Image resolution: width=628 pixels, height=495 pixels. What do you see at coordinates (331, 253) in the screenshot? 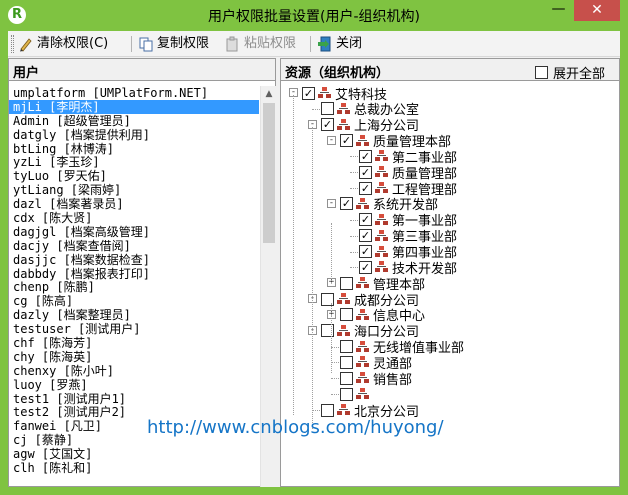
I see `tree-guide-line` at bounding box center [331, 253].